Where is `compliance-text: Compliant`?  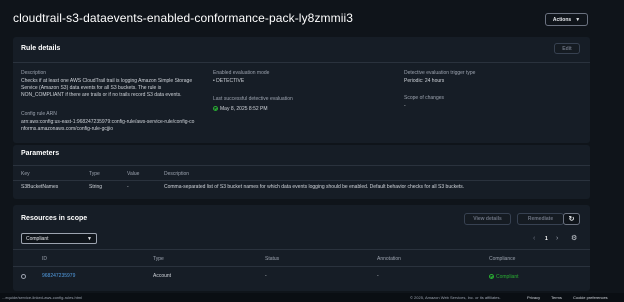
compliance-text: Compliant is located at coordinates (507, 277).